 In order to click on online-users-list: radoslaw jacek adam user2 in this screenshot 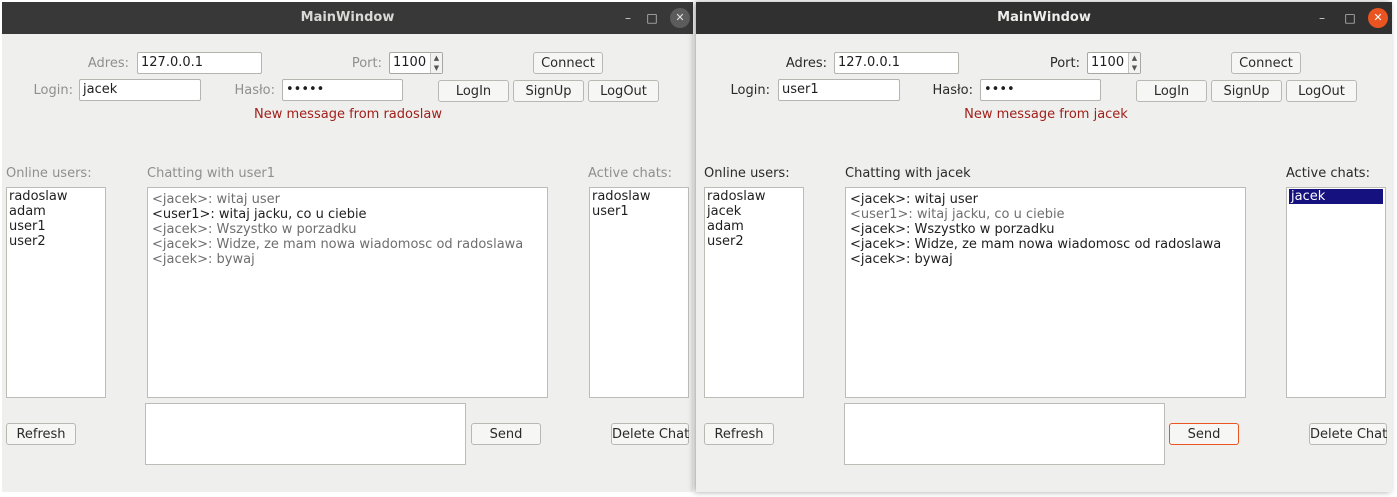, I will do `click(754, 292)`.